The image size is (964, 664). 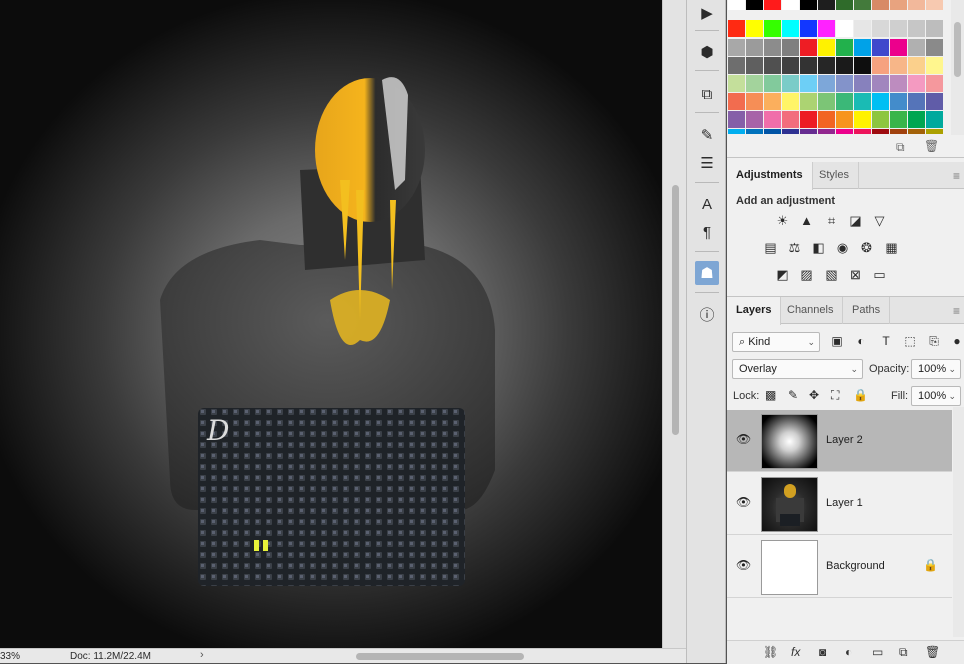 I want to click on trash-icon: 🗑, so click(x=931, y=146).